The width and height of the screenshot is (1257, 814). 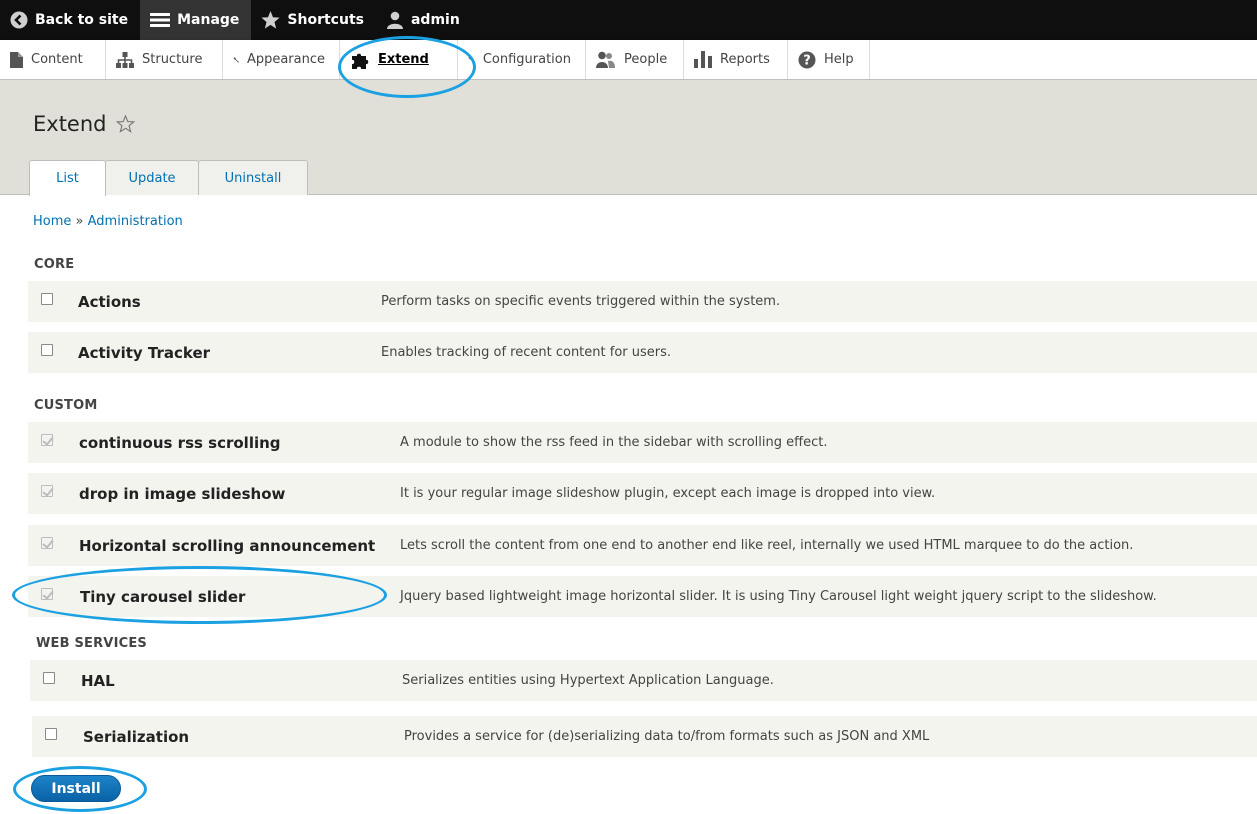 I want to click on tray-item-help: ? Help, so click(x=829, y=59).